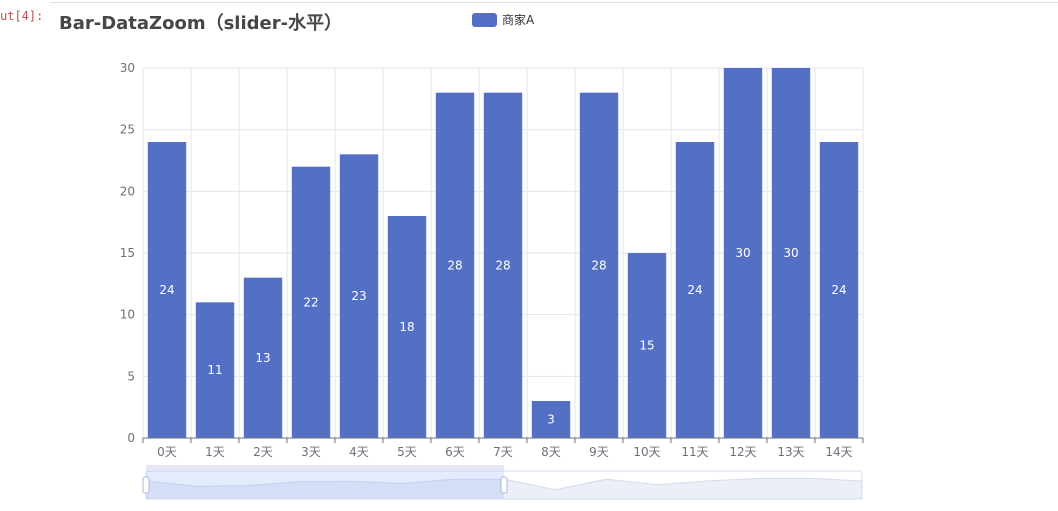 This screenshot has height=511, width=1058. I want to click on x-tick-label: 3天, so click(311, 452).